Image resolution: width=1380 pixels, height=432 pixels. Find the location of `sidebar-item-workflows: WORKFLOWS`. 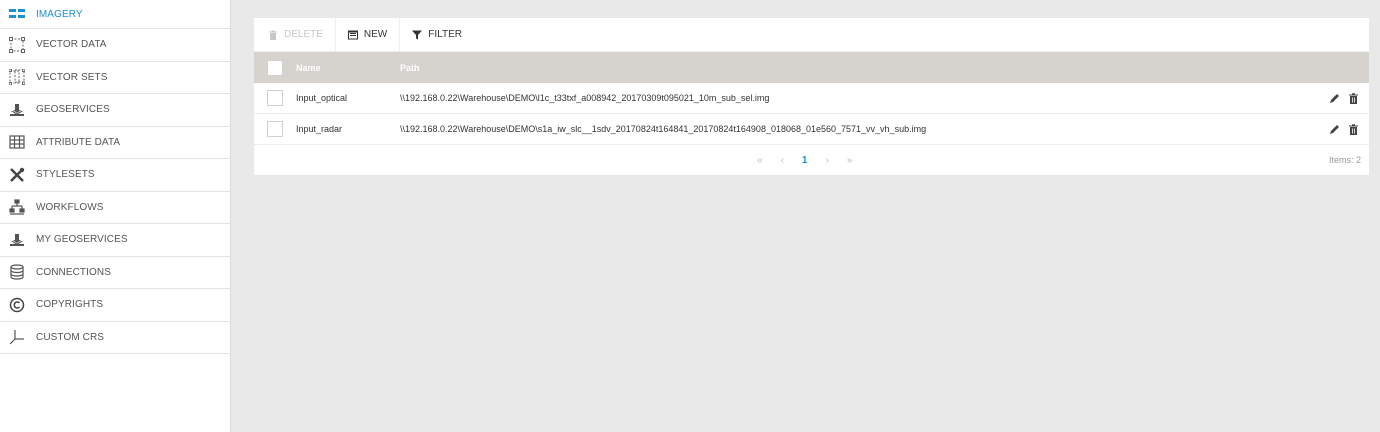

sidebar-item-workflows: WORKFLOWS is located at coordinates (115, 208).